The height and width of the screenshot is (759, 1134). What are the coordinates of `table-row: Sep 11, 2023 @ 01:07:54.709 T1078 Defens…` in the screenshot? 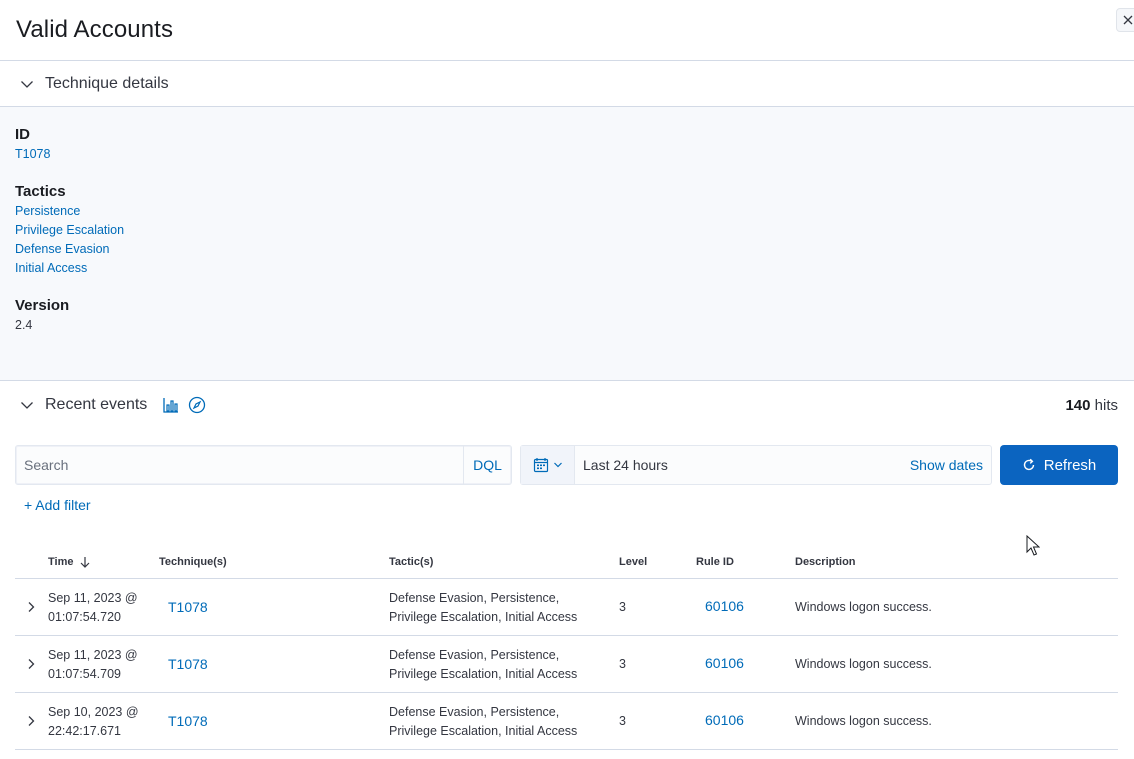 It's located at (566, 664).